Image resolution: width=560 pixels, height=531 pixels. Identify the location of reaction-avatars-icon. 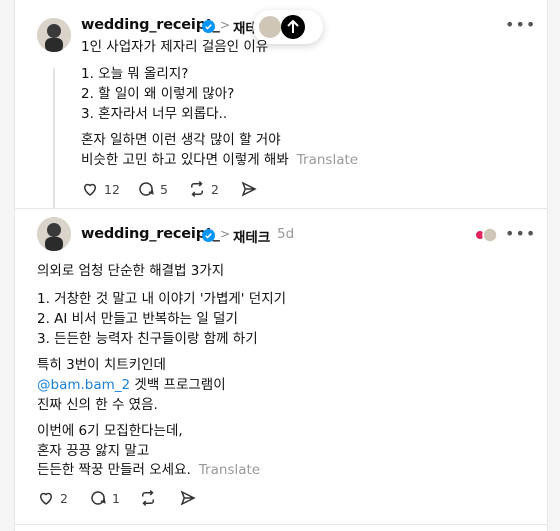
(487, 235).